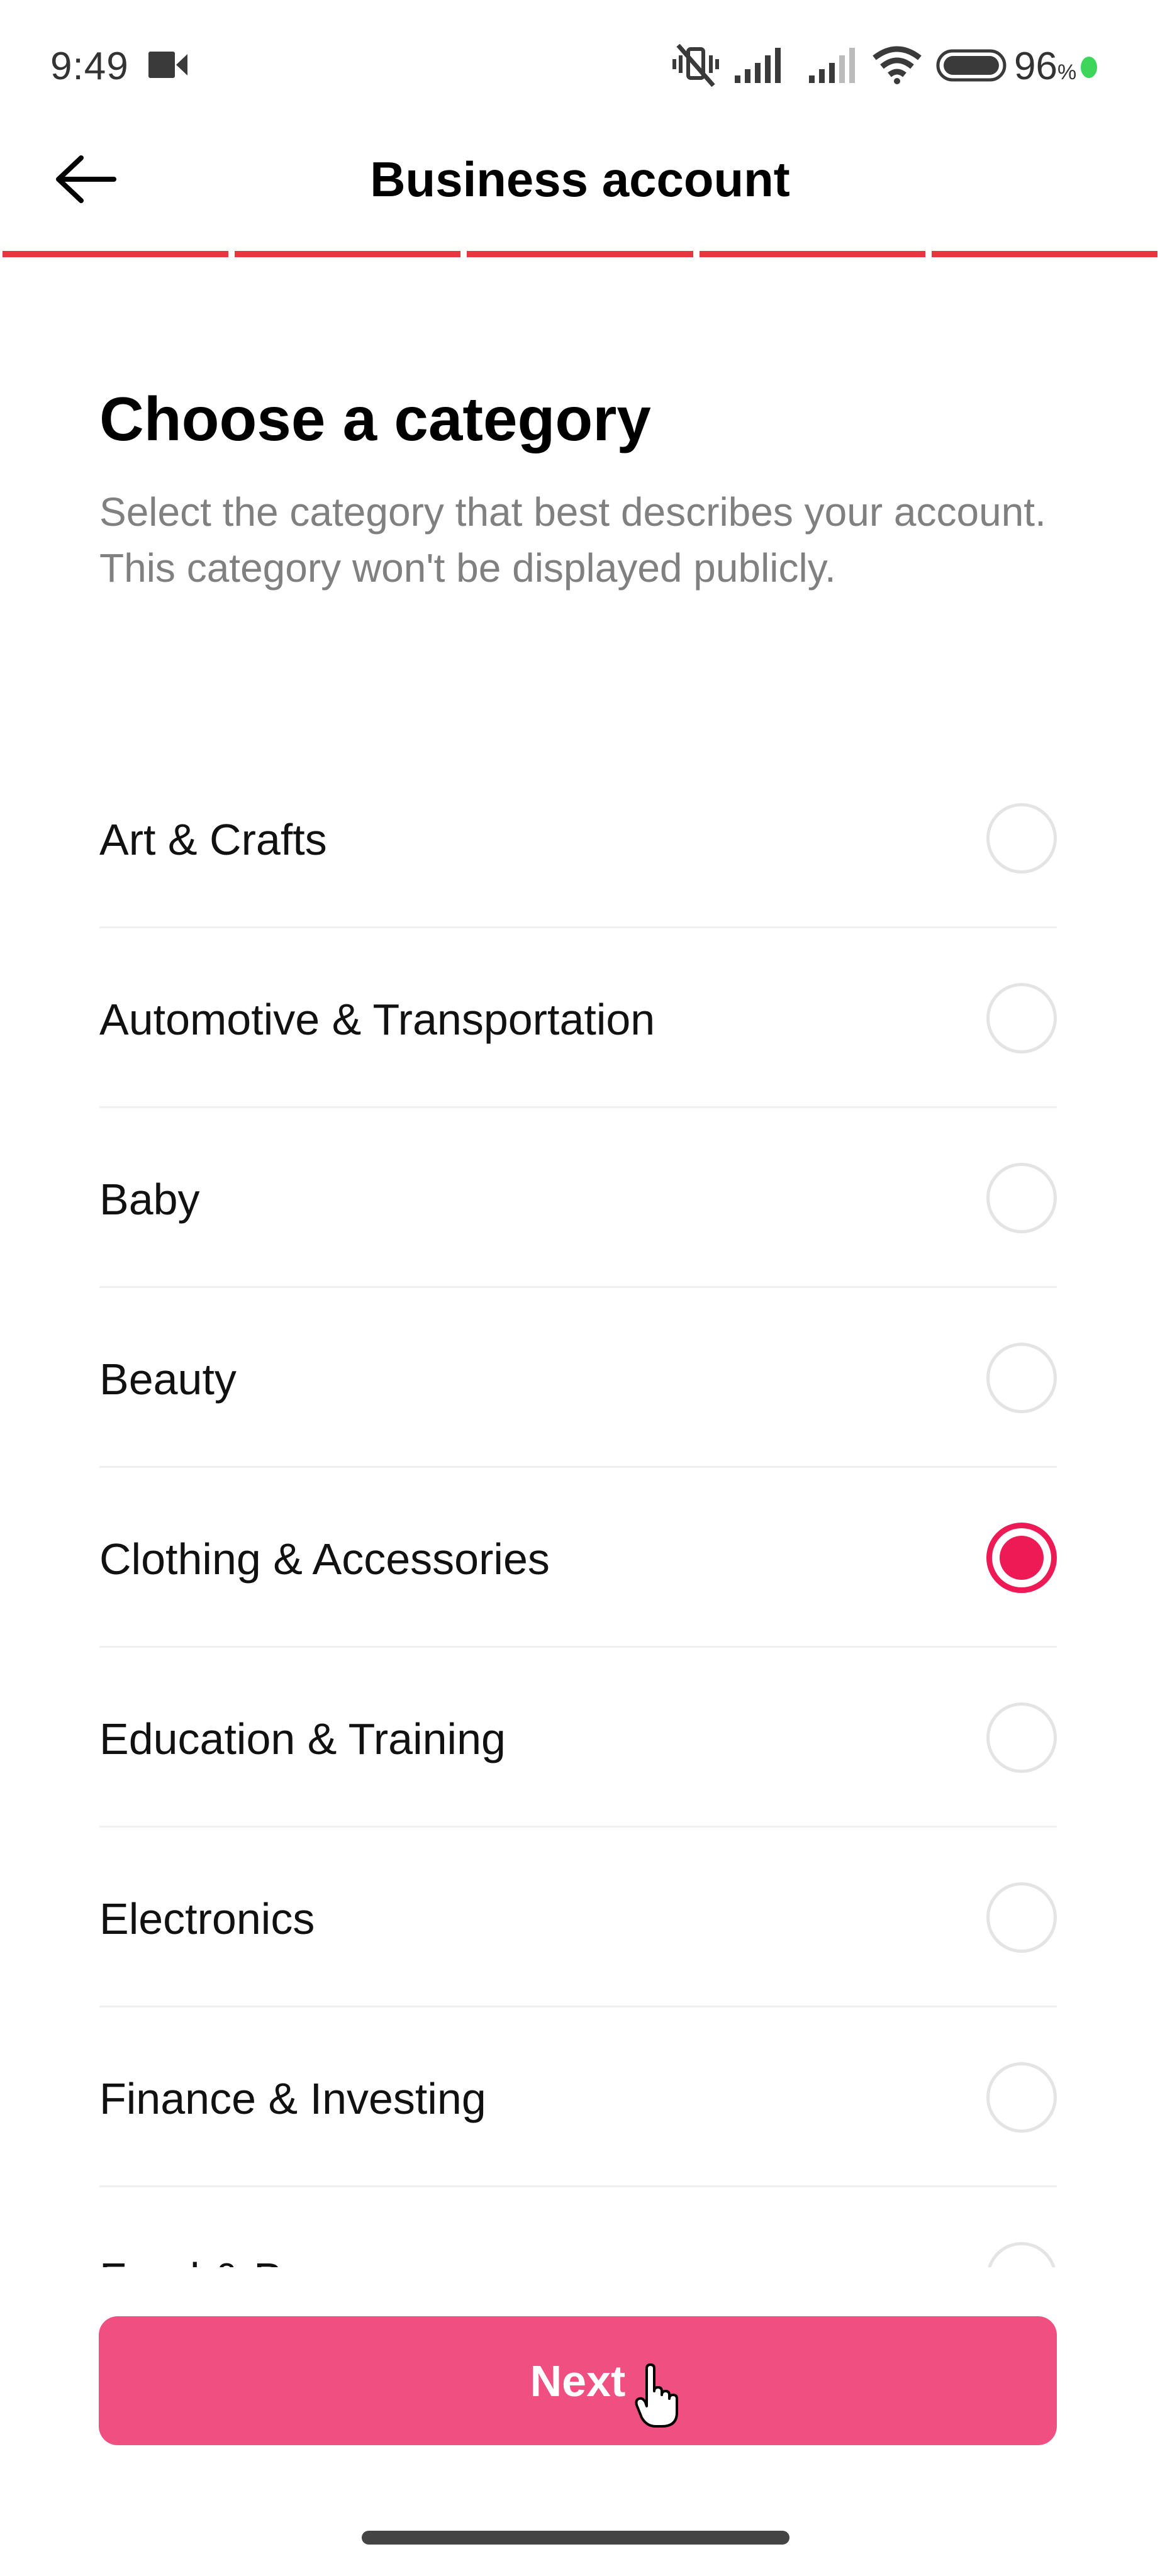  What do you see at coordinates (213, 839) in the screenshot?
I see `category-label: Art & Crafts` at bounding box center [213, 839].